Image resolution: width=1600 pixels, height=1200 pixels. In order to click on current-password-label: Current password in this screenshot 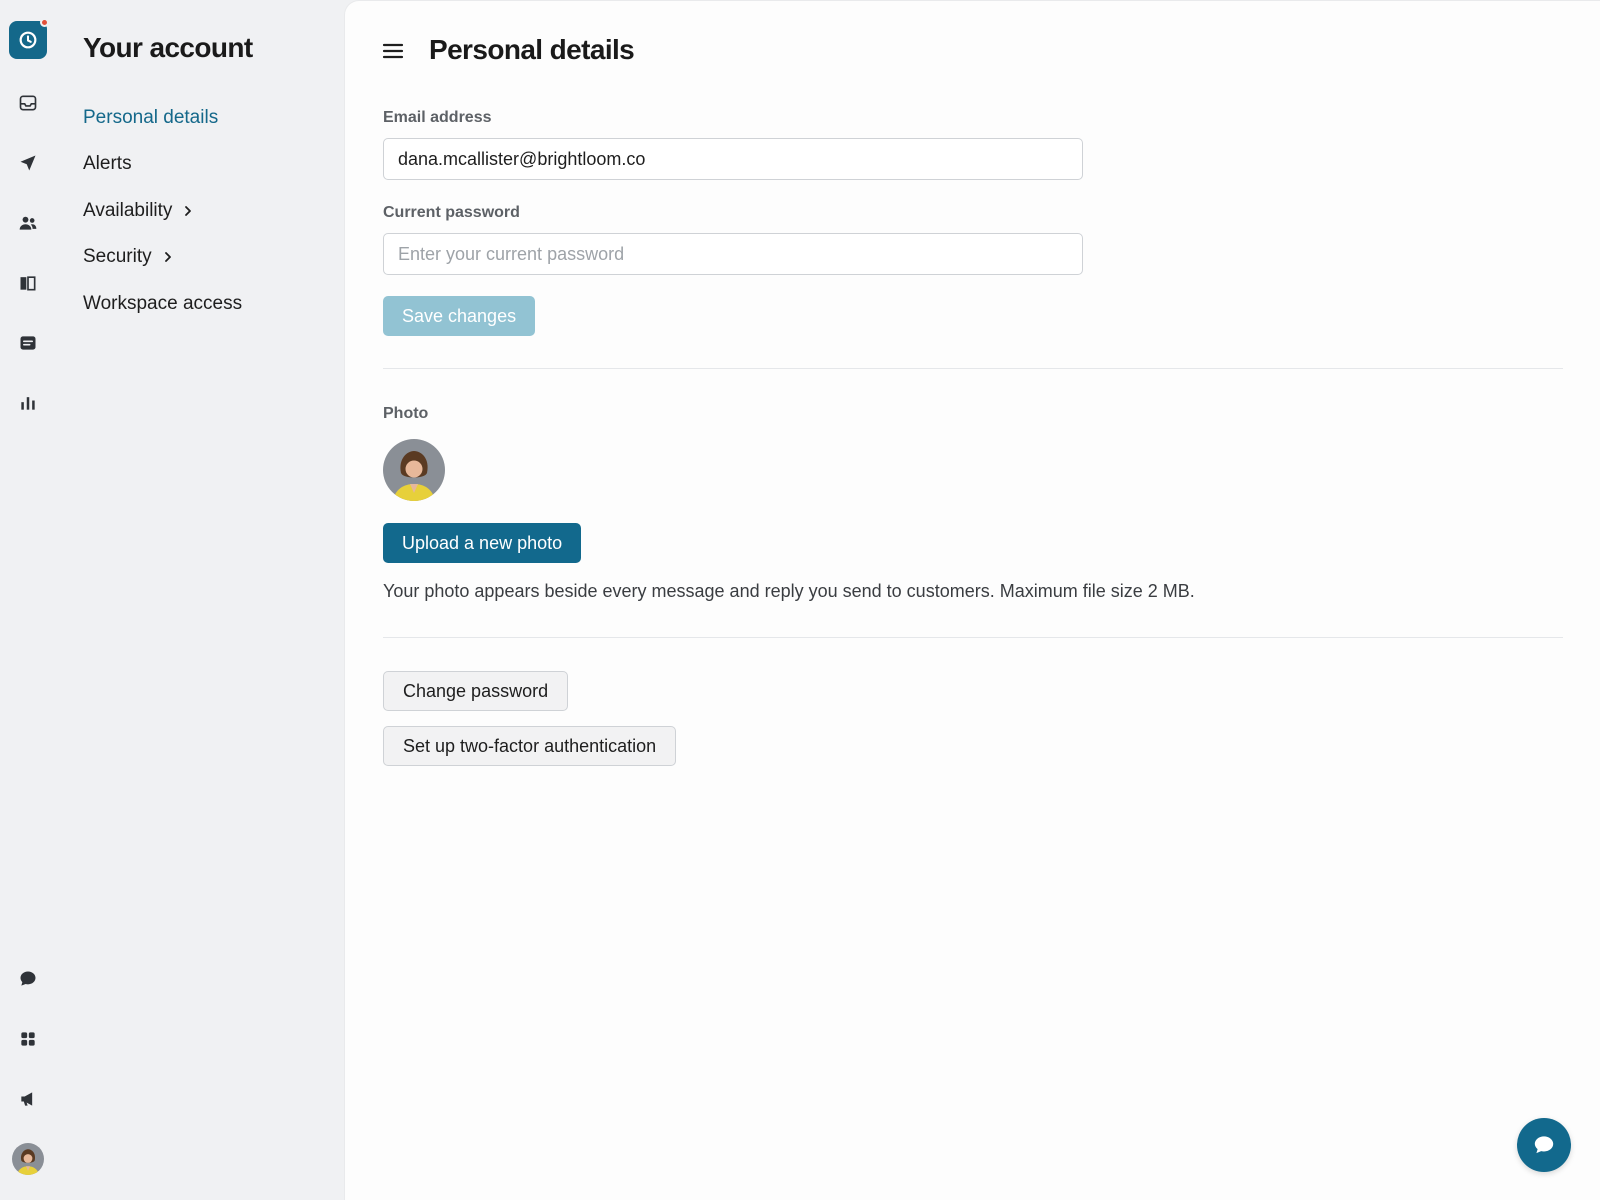, I will do `click(451, 212)`.